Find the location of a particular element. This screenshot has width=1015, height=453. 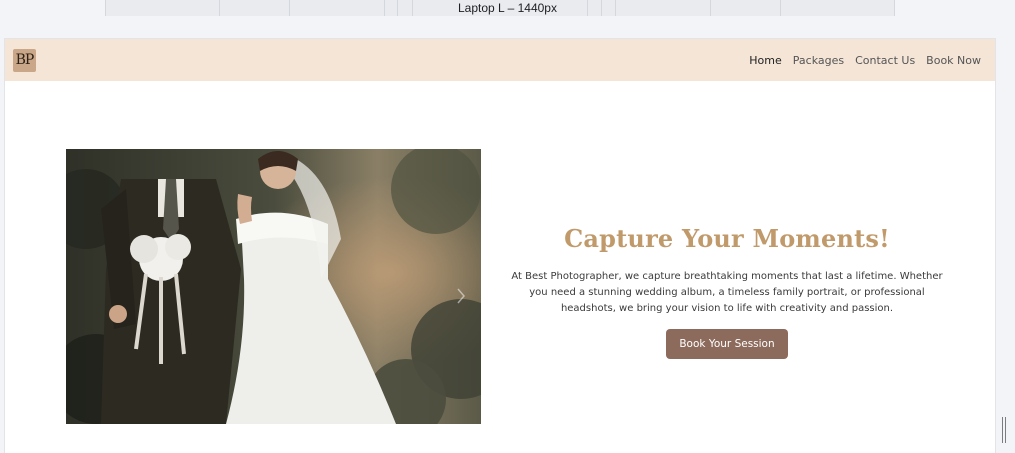

main-nav: Home Packages Contact Us Book Now is located at coordinates (865, 60).